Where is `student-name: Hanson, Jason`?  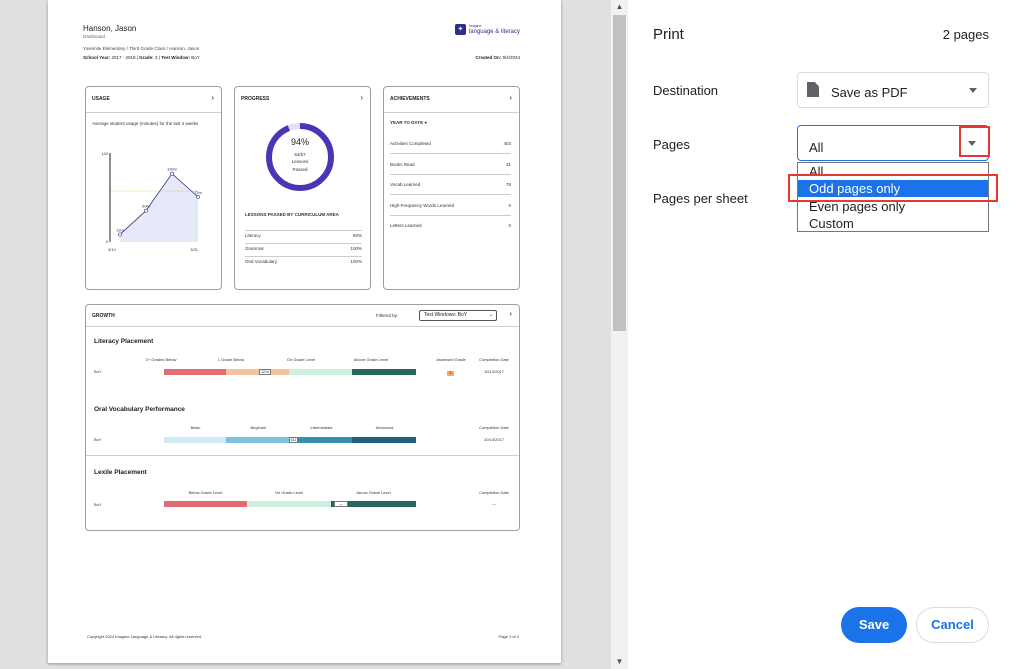
student-name: Hanson, Jason is located at coordinates (110, 28).